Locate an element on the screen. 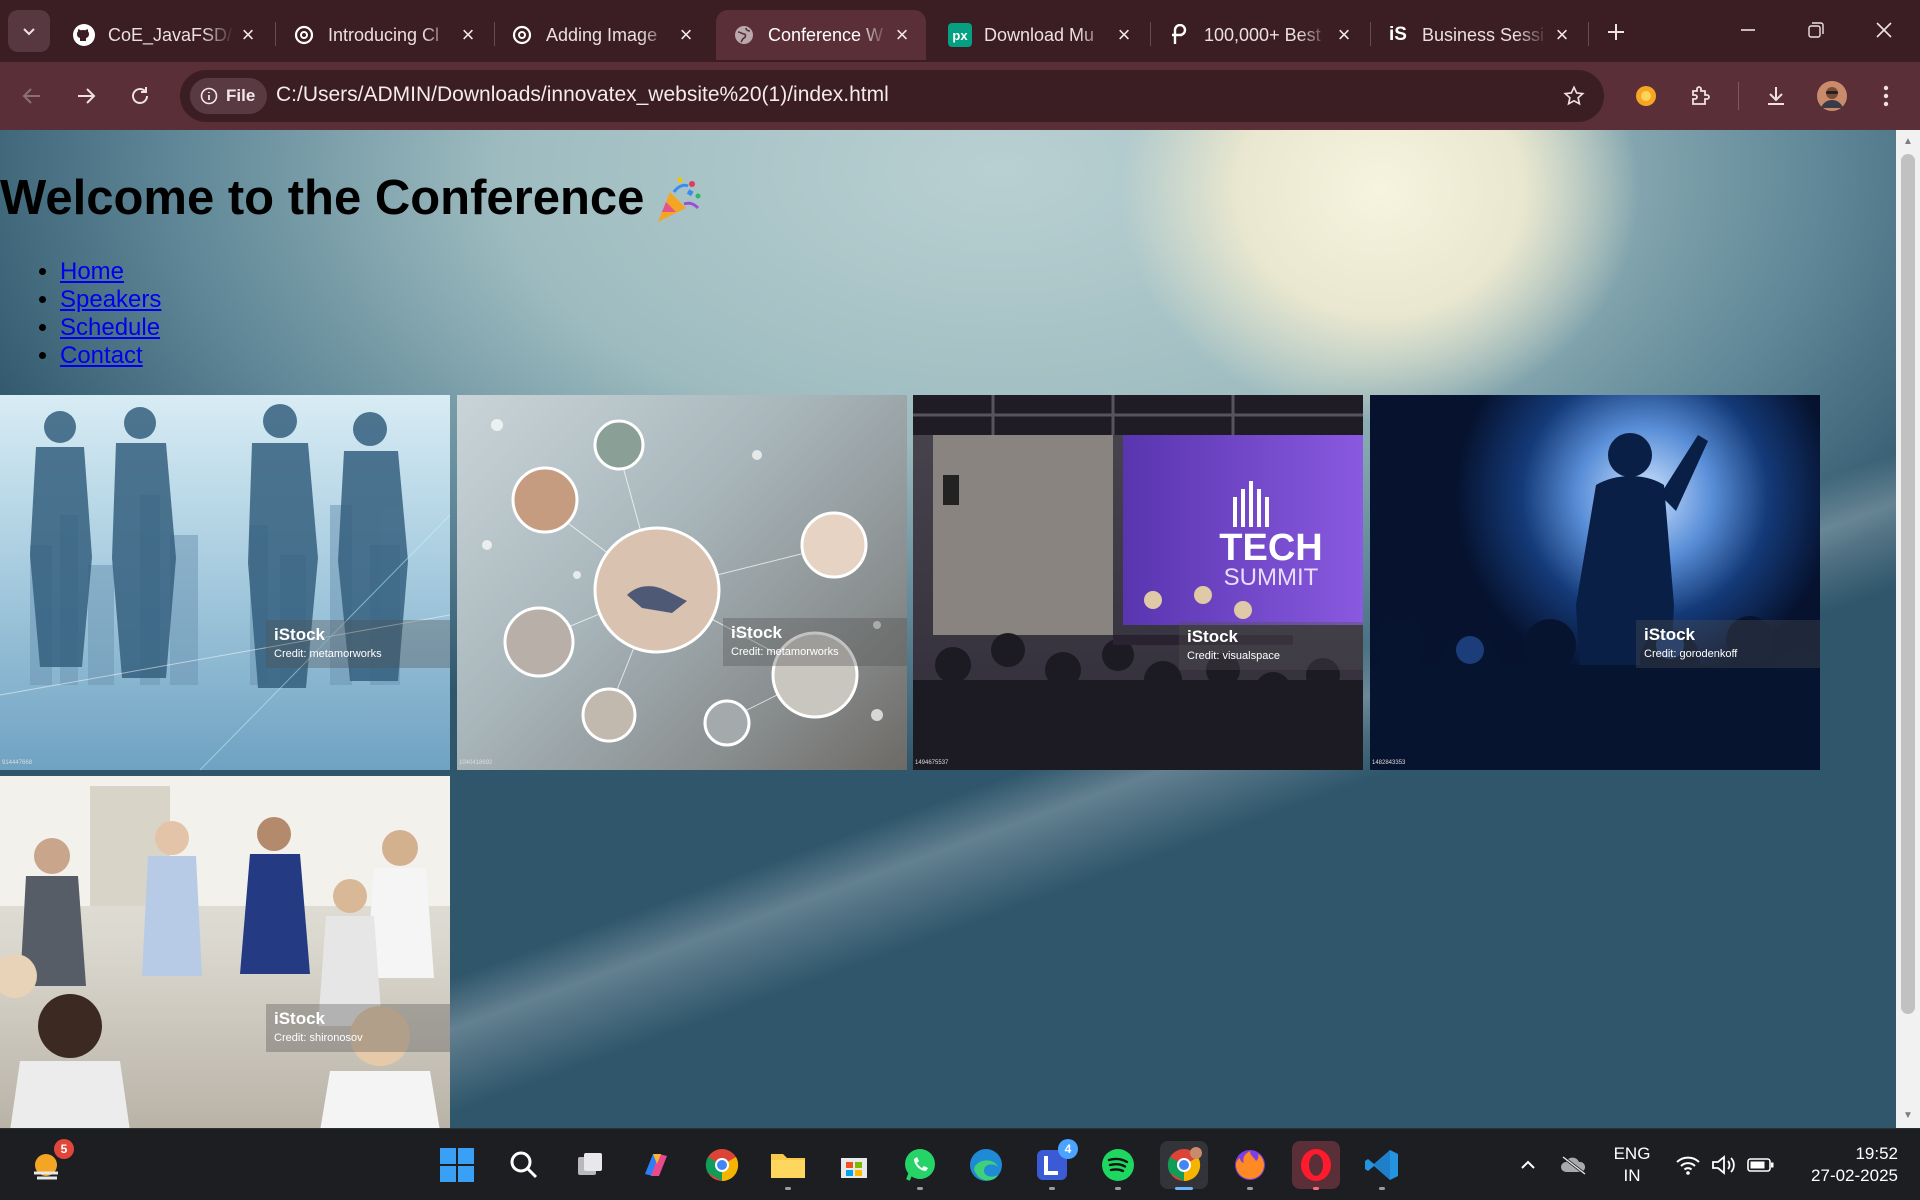 The image size is (1920, 1200). extensions-menu-button is located at coordinates (1700, 96).